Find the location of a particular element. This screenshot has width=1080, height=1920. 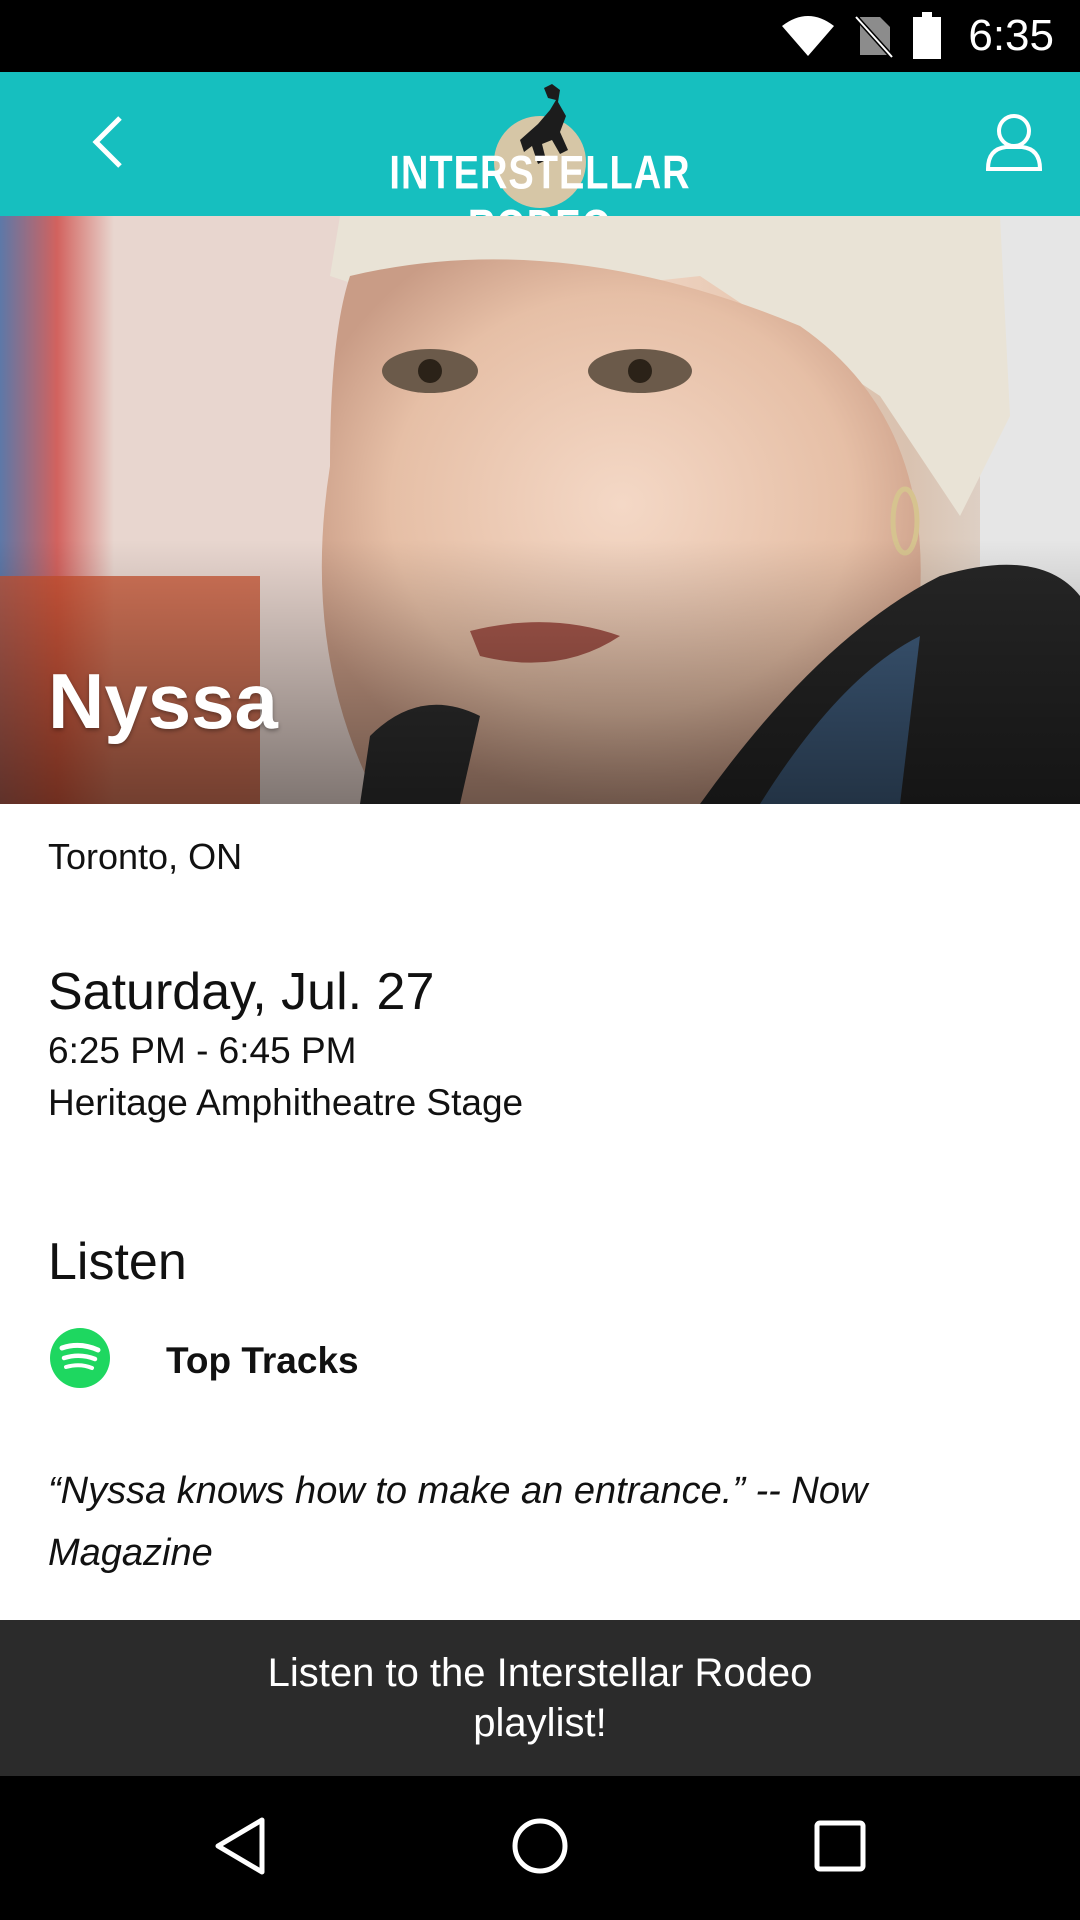

user-icon is located at coordinates (1014, 144).